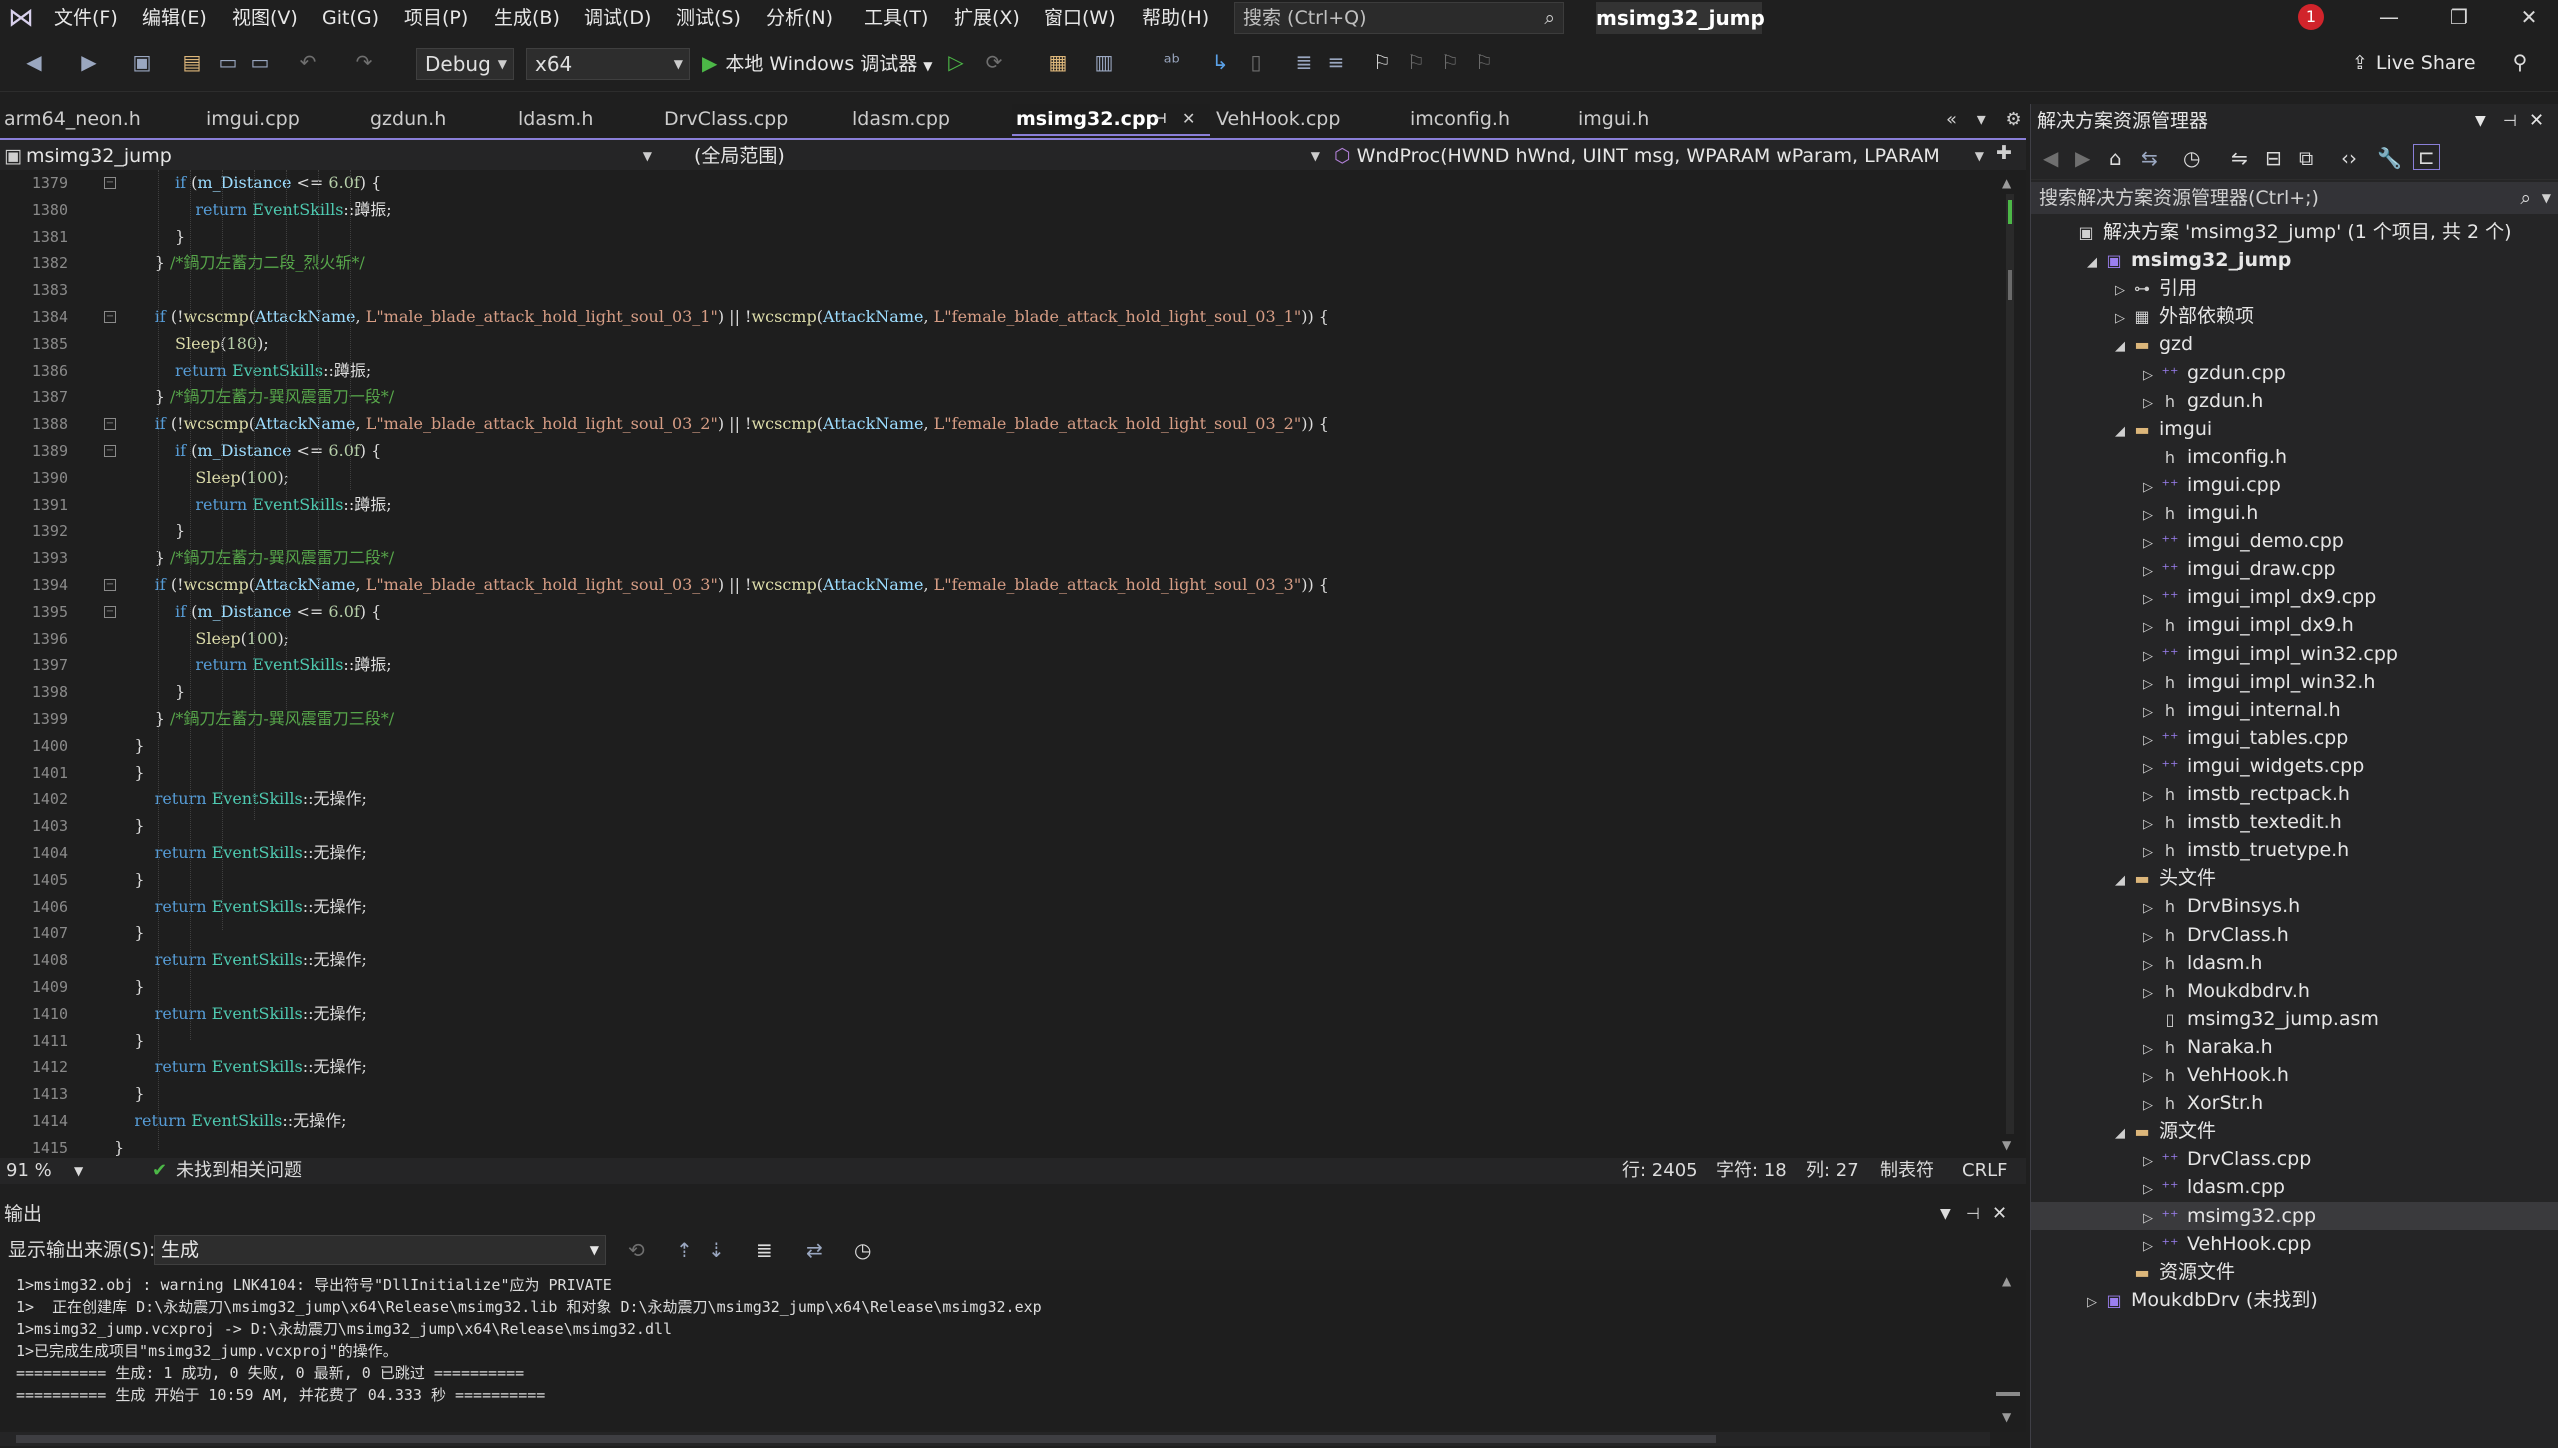 This screenshot has height=1448, width=2558. What do you see at coordinates (2006, 1145) in the screenshot?
I see `scroll-down-icon: ▼` at bounding box center [2006, 1145].